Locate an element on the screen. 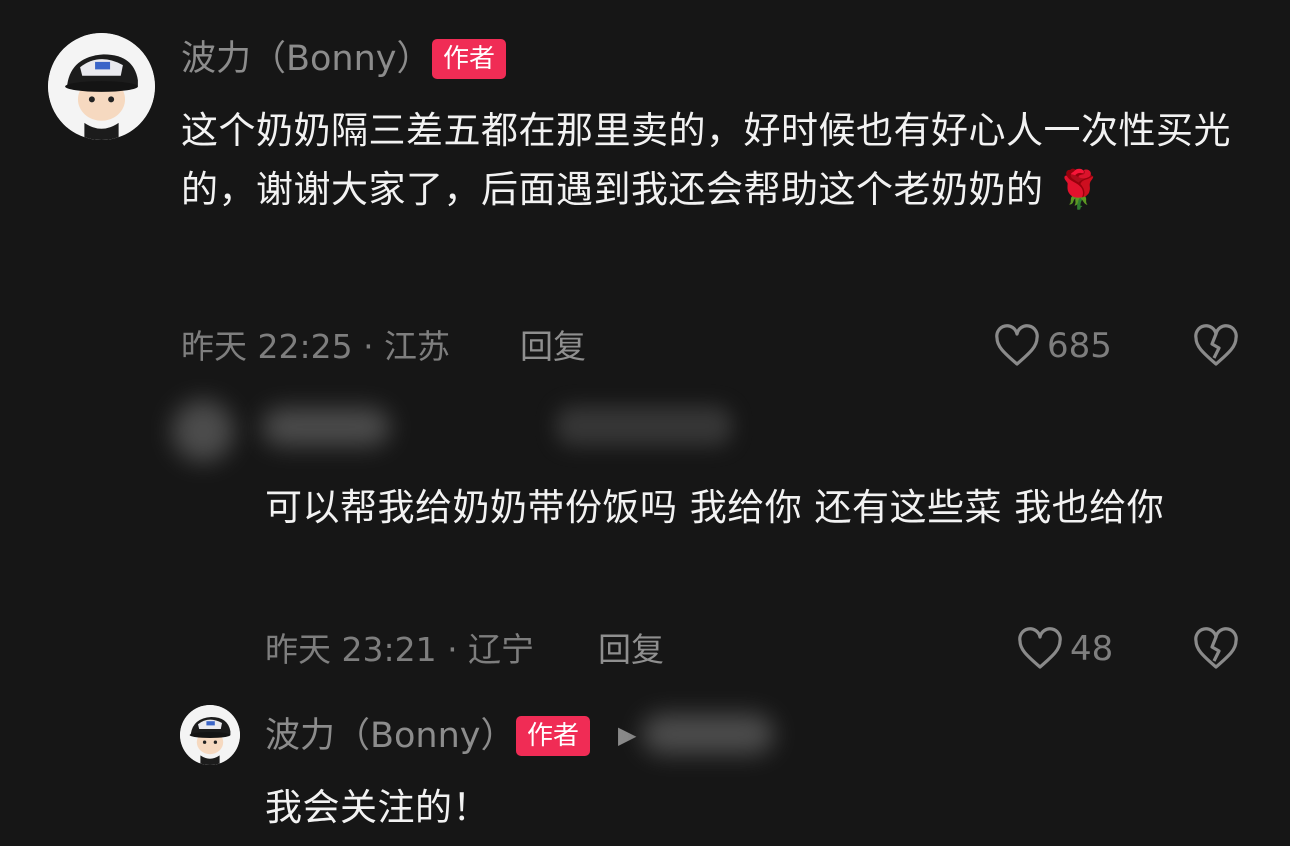  reply-text: 我会关注的！ is located at coordinates (377, 807).